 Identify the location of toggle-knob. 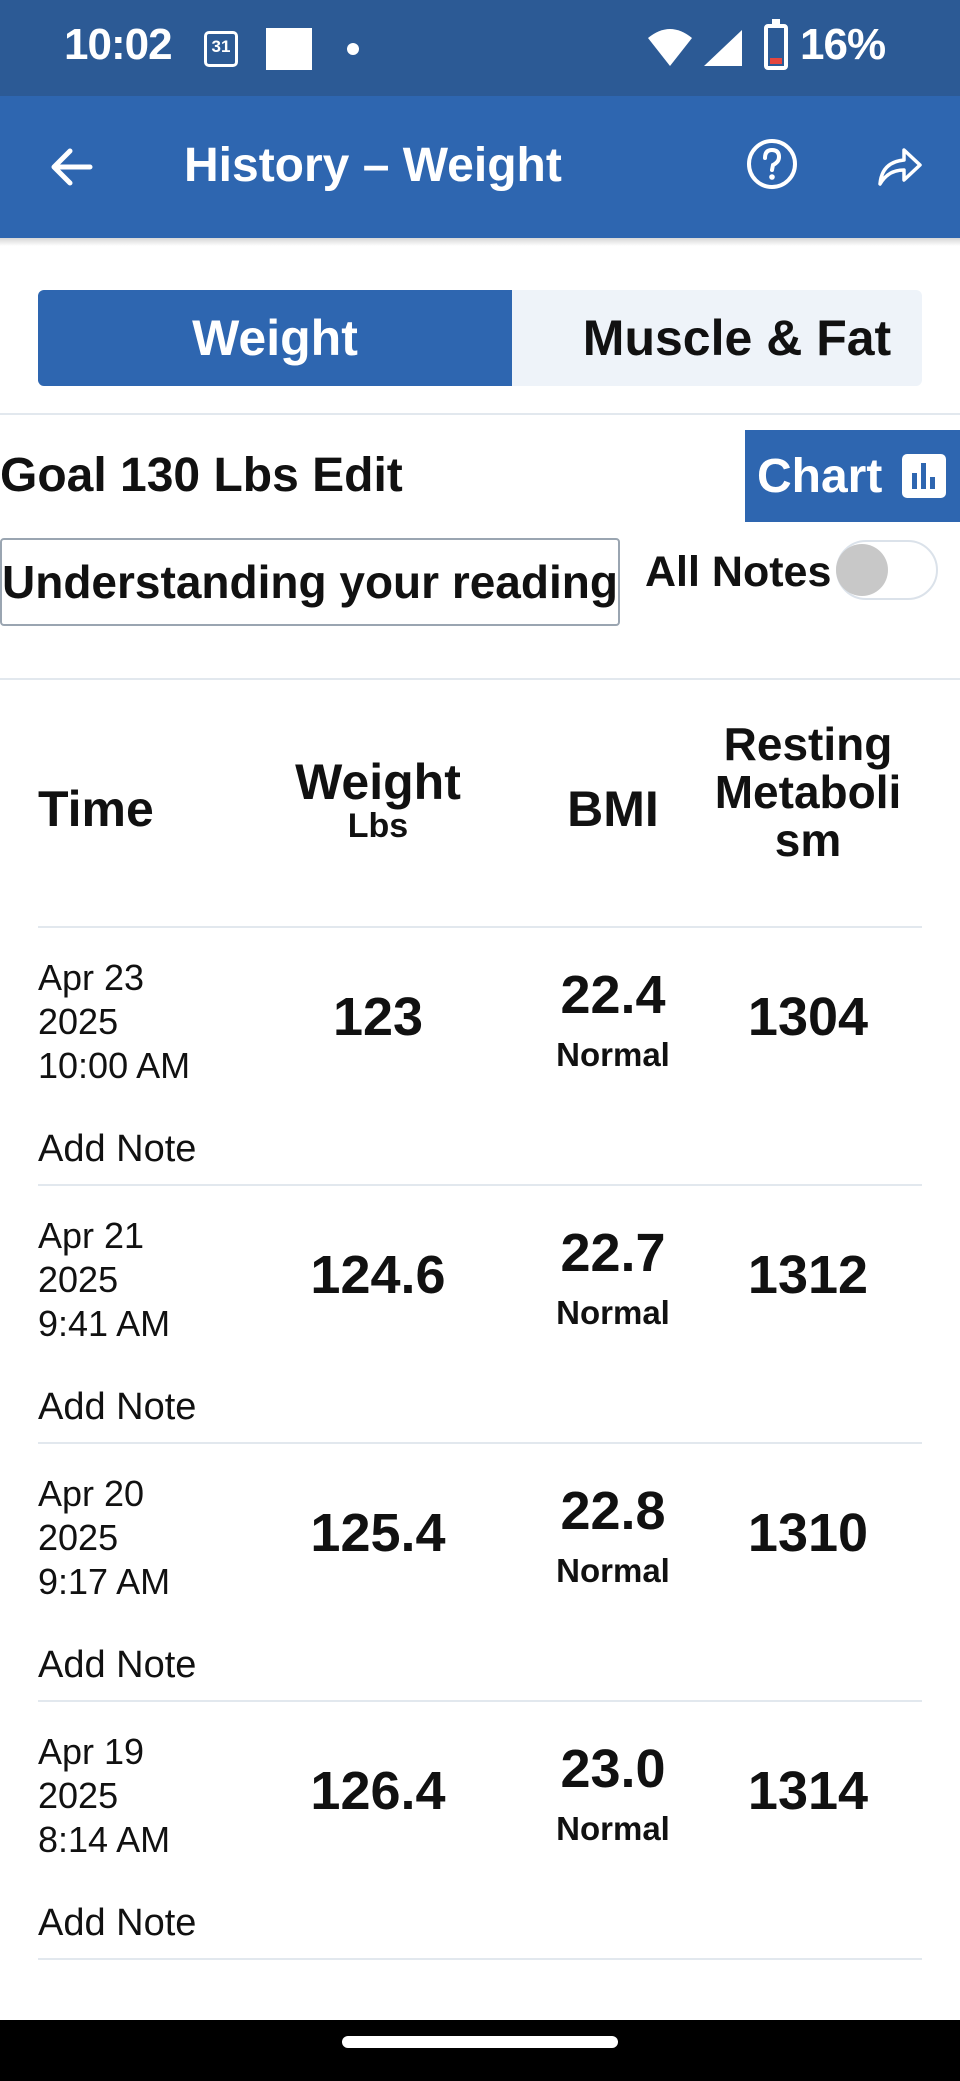
(862, 570).